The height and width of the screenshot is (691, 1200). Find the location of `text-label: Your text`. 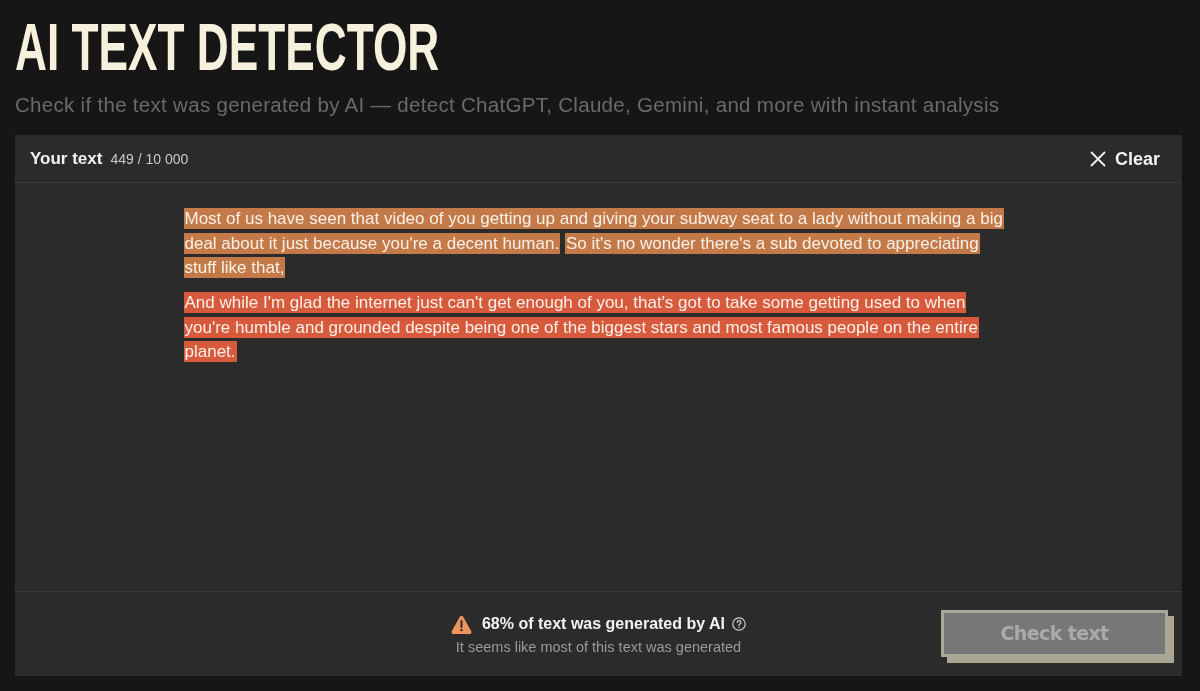

text-label: Your text is located at coordinates (66, 158).